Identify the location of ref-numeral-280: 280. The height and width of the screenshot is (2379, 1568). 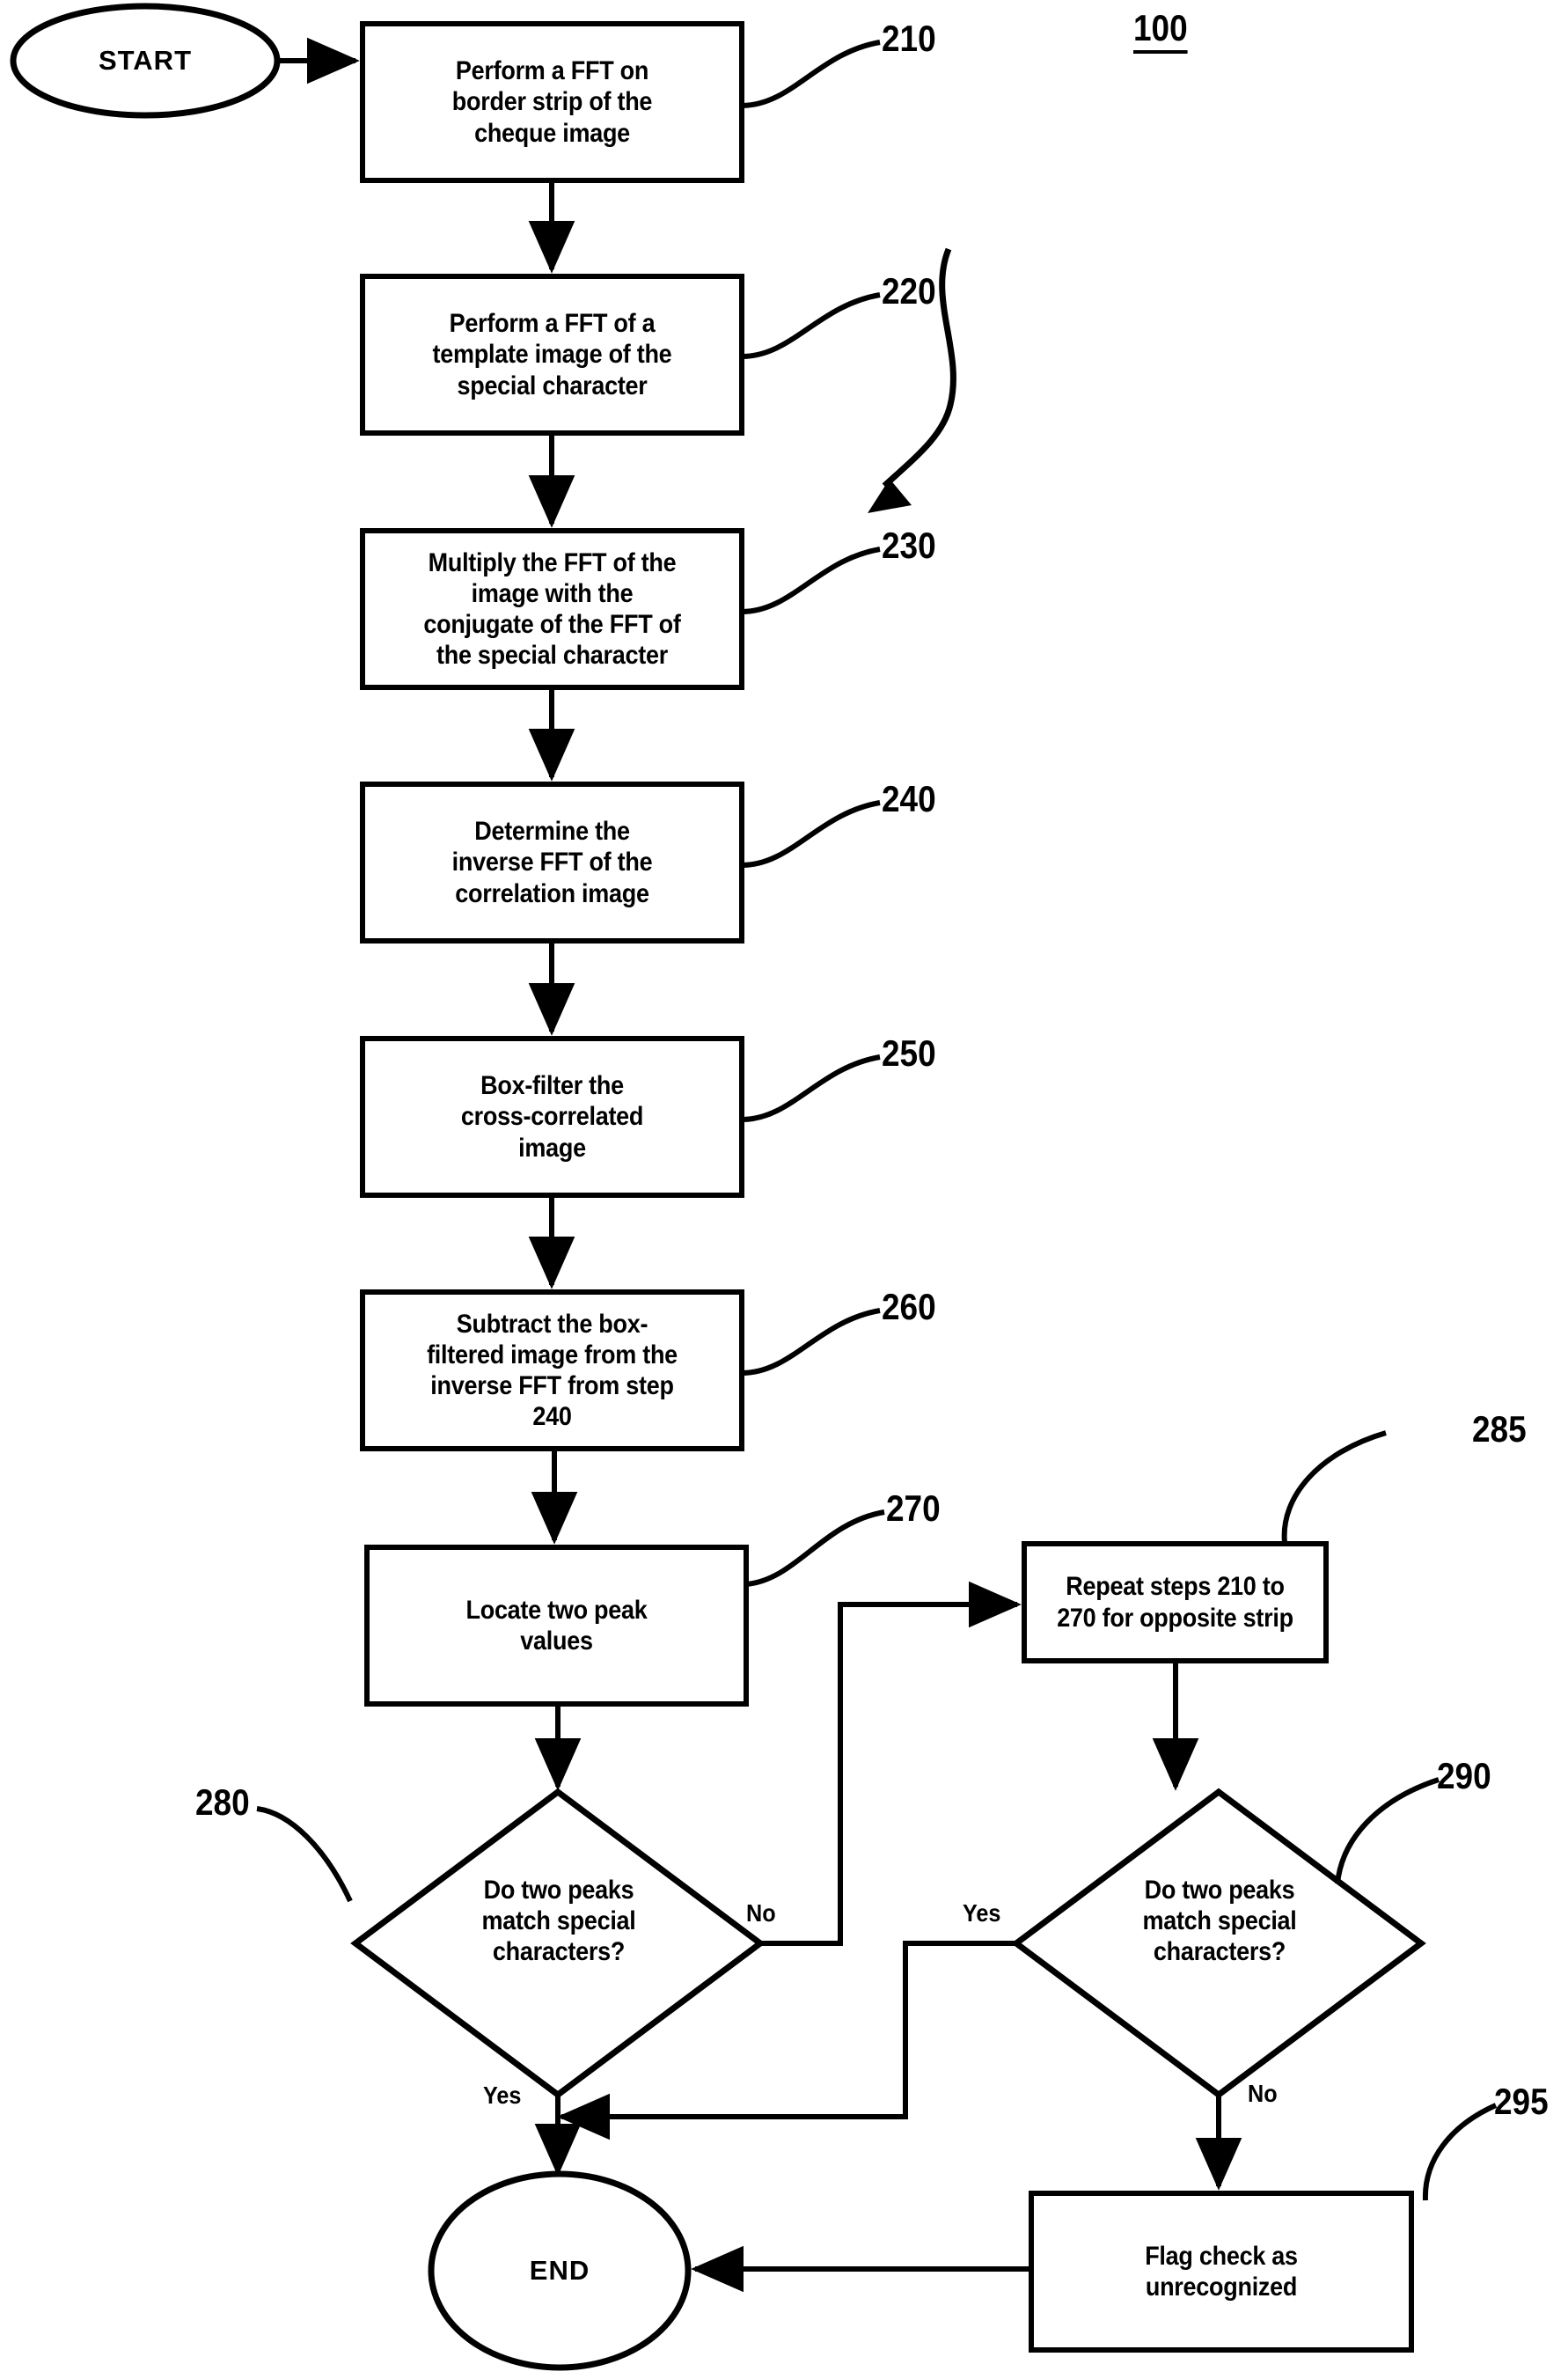
(223, 1802).